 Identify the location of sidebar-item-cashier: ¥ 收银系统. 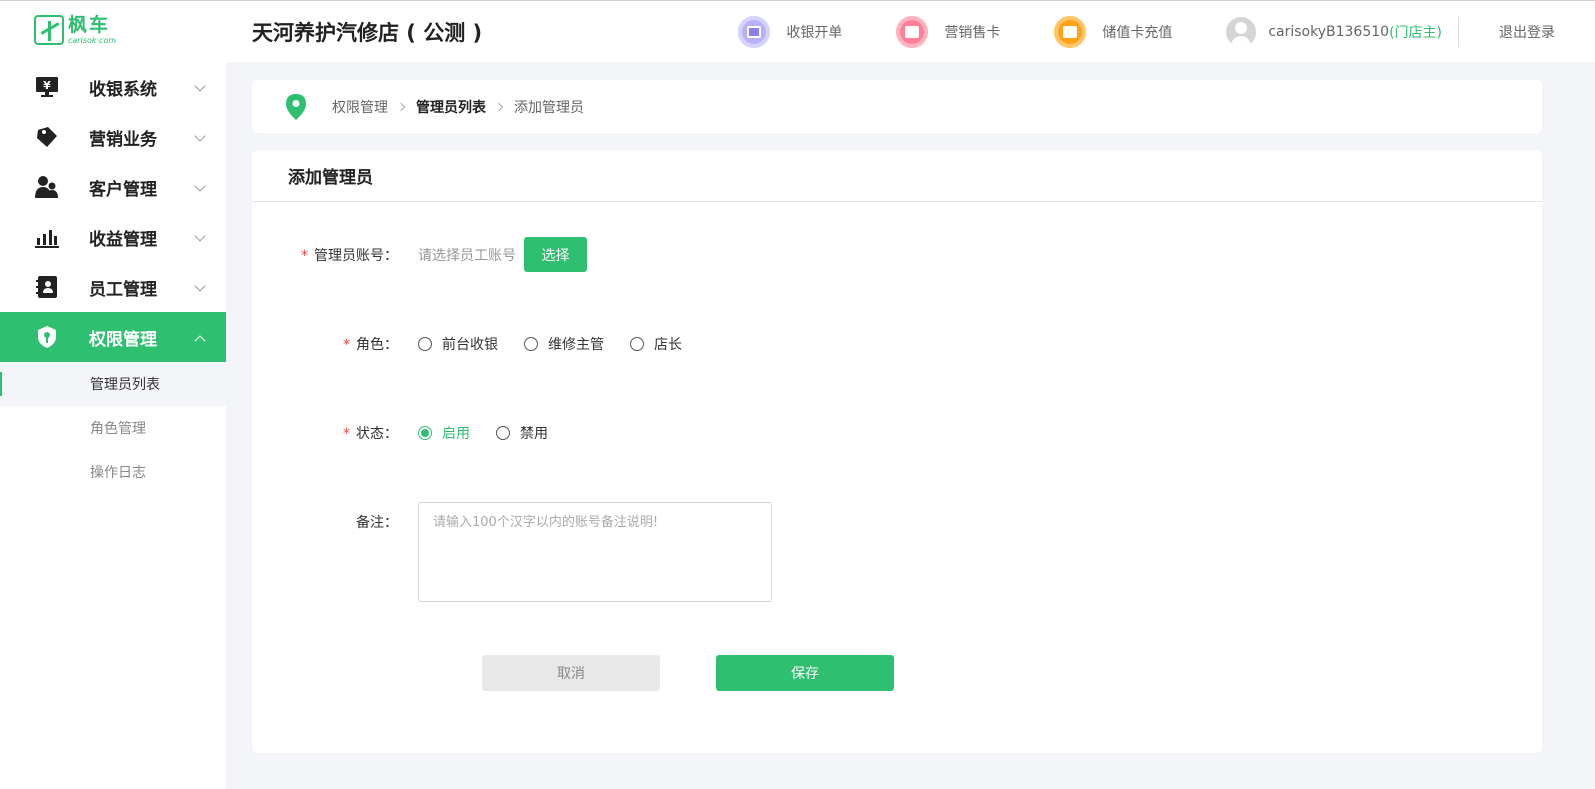
(113, 87).